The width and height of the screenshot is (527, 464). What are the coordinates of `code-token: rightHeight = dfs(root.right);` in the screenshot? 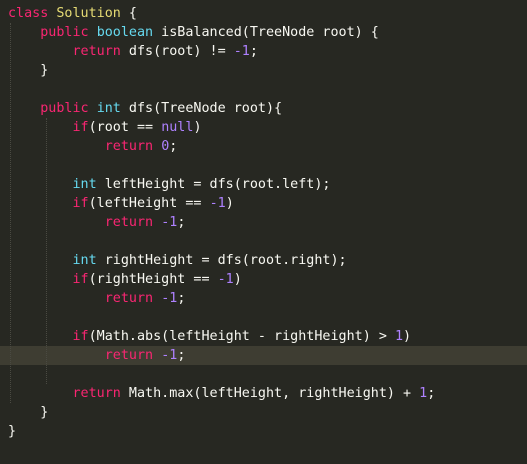 It's located at (221, 260).